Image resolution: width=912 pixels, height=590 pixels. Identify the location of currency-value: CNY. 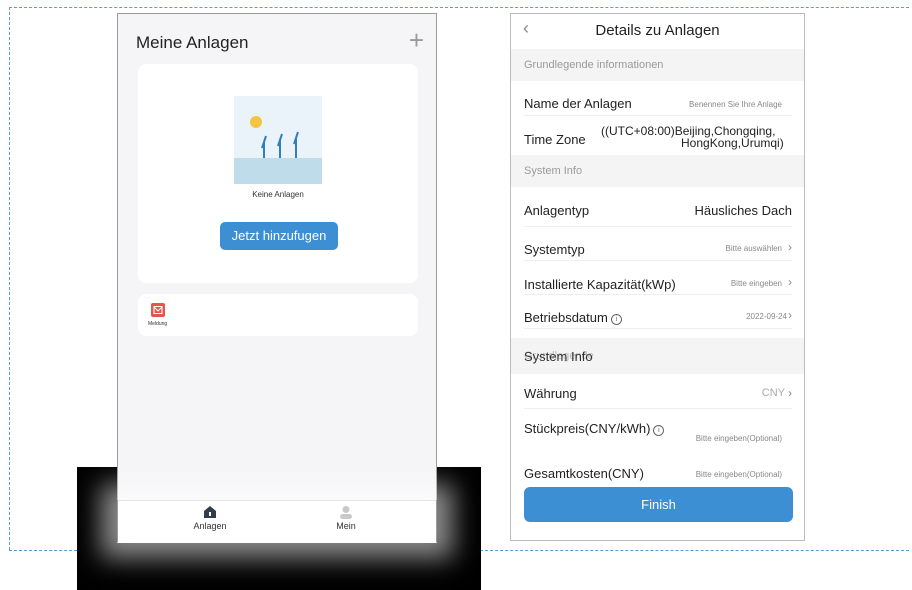
(773, 393).